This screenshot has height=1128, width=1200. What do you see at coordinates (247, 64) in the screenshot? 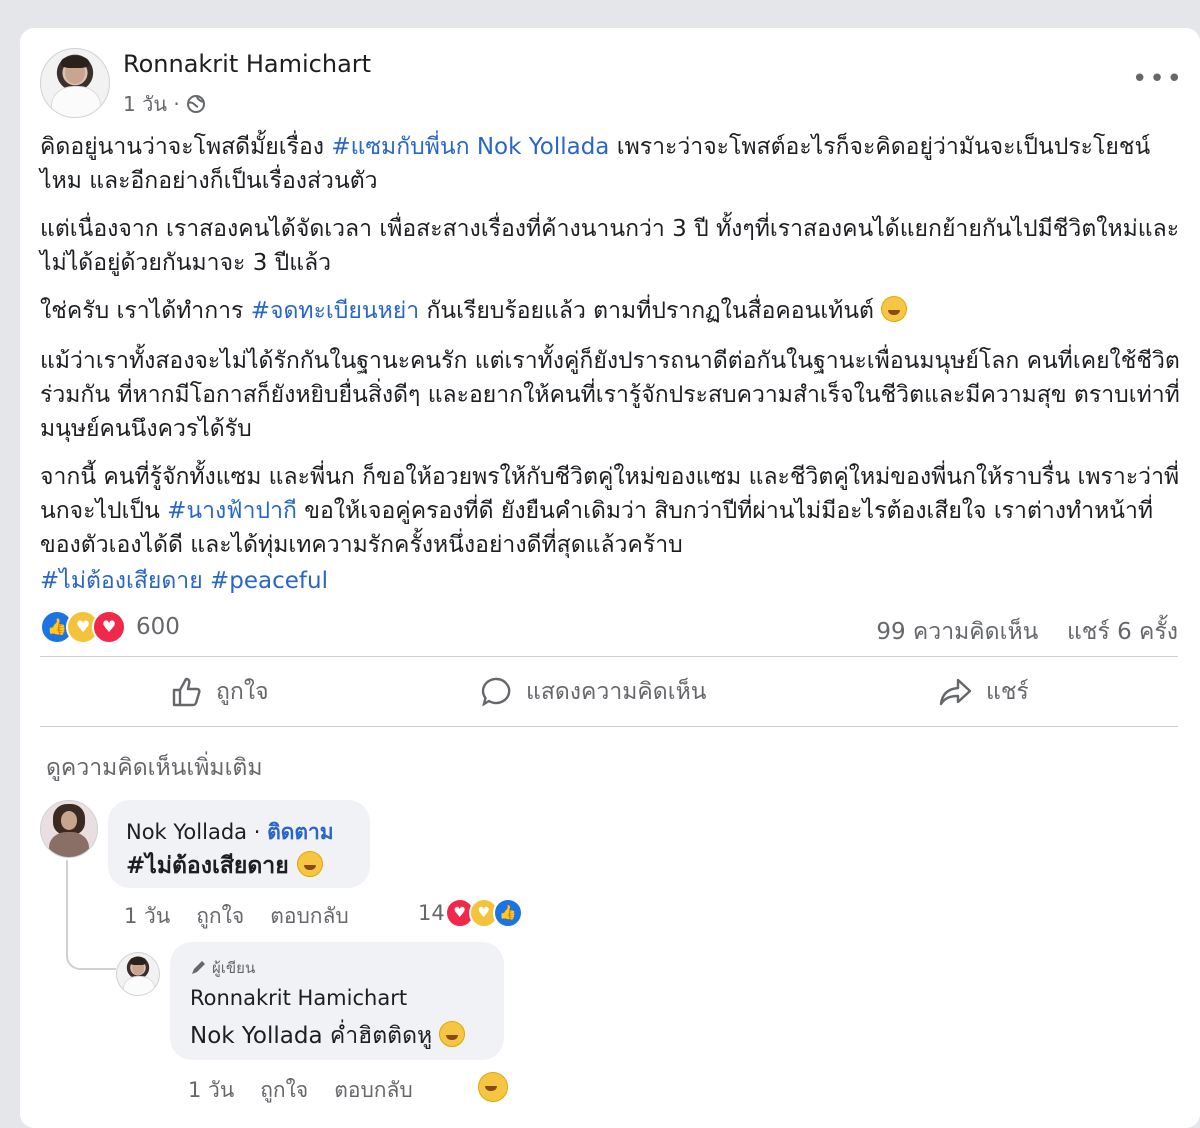
I see `post-author-name: Ronnakrit Hamichart` at bounding box center [247, 64].